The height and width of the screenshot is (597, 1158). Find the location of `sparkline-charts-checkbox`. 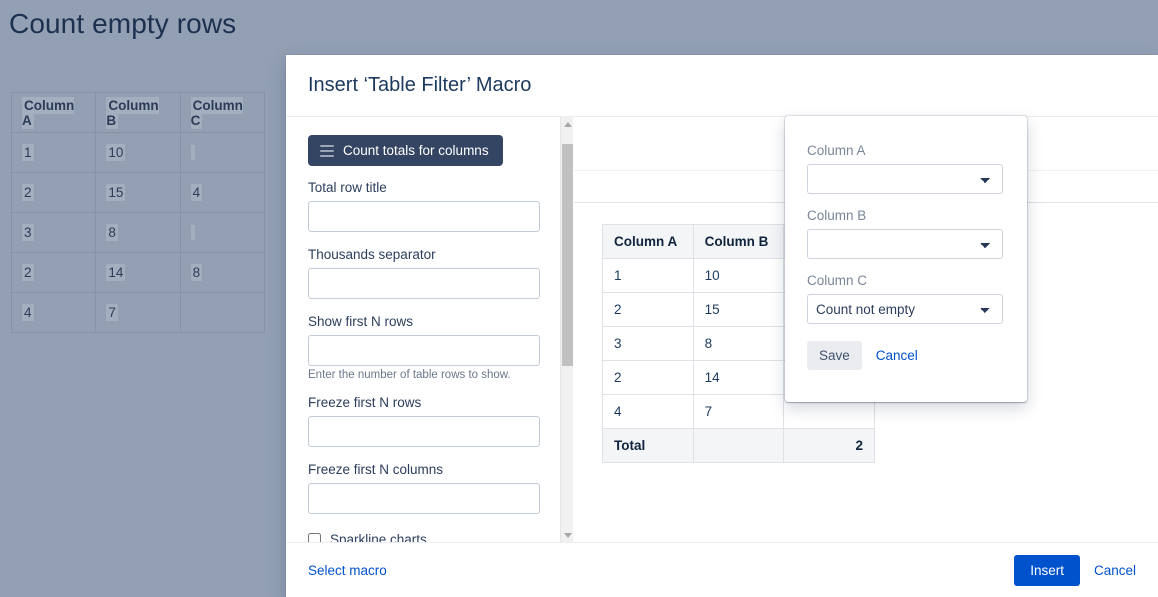

sparkline-charts-checkbox is located at coordinates (314, 537).